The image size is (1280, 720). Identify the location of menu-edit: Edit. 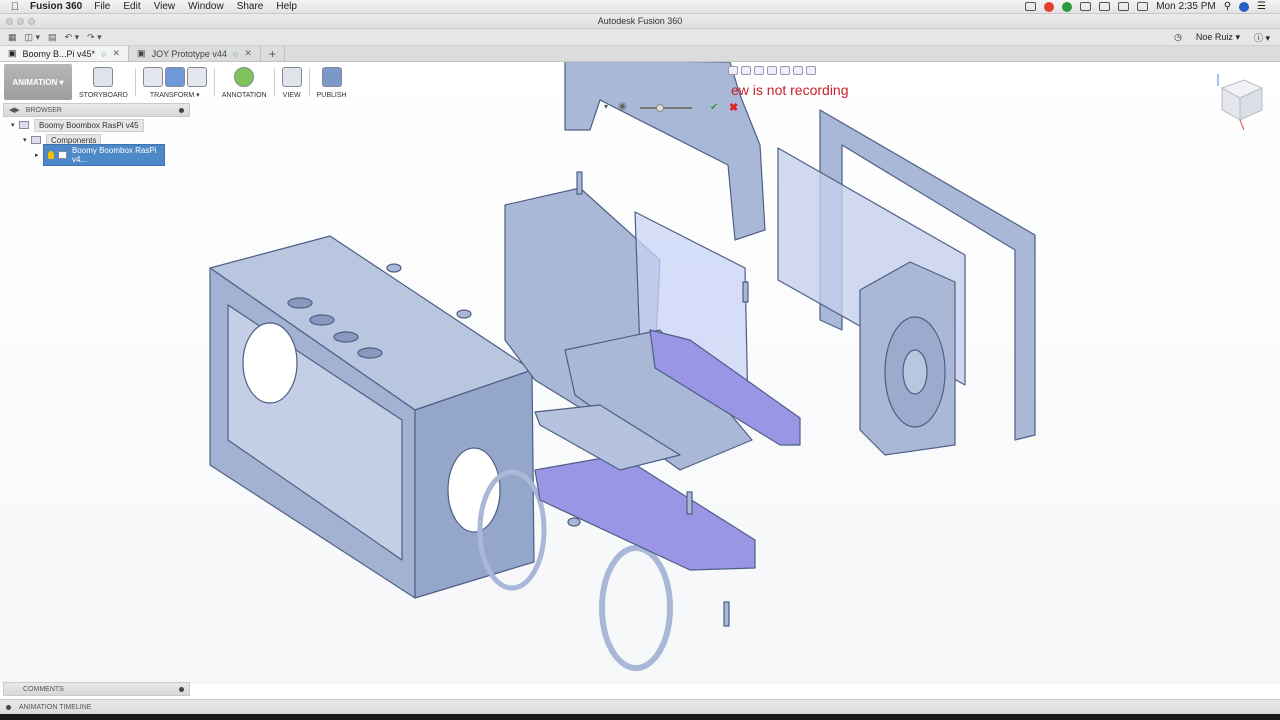
(131, 6).